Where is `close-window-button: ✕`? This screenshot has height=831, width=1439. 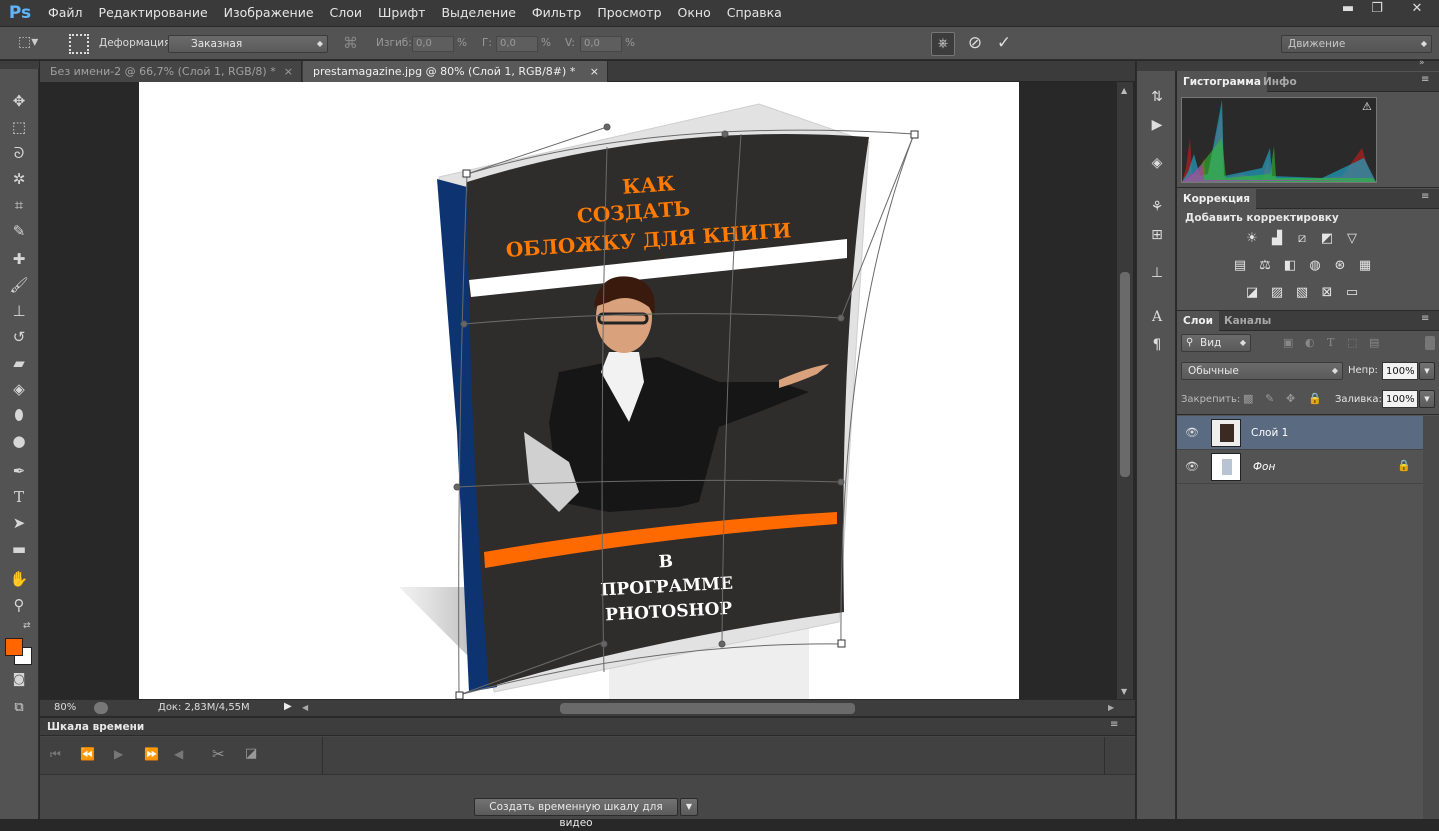 close-window-button: ✕ is located at coordinates (1417, 9).